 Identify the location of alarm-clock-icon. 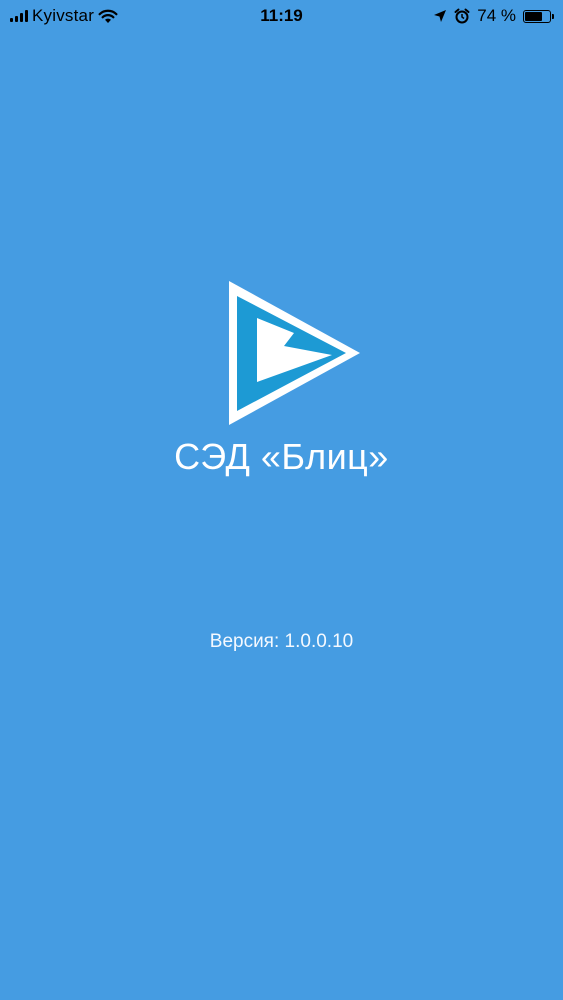
(462, 16).